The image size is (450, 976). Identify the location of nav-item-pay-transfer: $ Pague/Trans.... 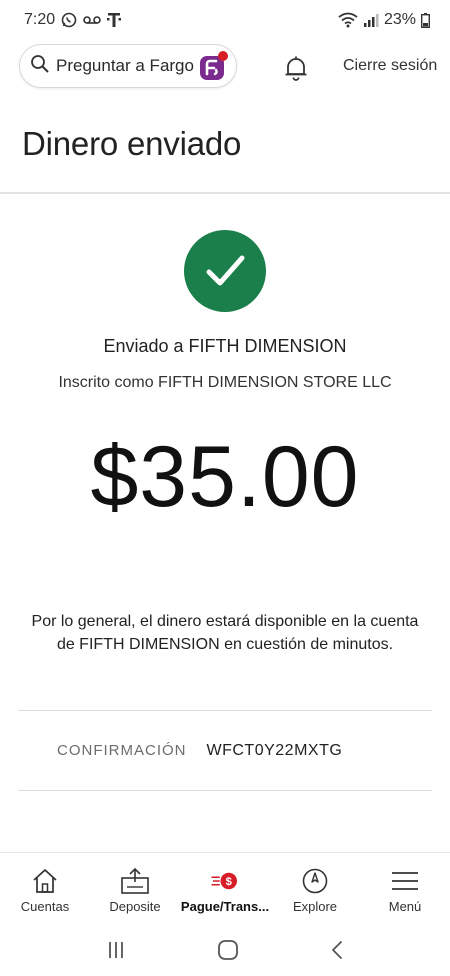
(225, 888).